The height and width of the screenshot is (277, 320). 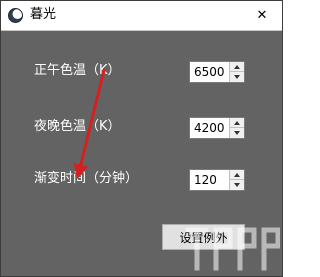 What do you see at coordinates (77, 70) in the screenshot?
I see `noon-temperature-label: 正午色温（K）` at bounding box center [77, 70].